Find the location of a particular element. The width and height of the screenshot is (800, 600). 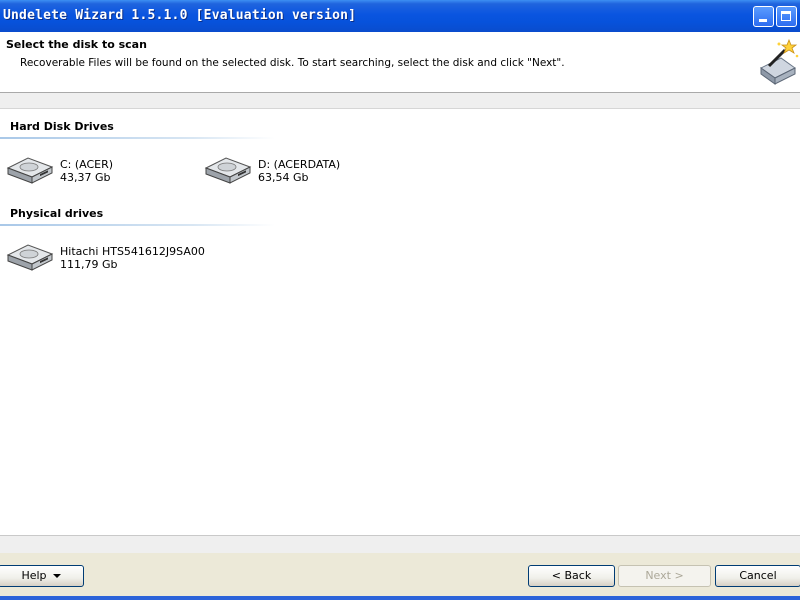

next-button: Next > is located at coordinates (664, 576).